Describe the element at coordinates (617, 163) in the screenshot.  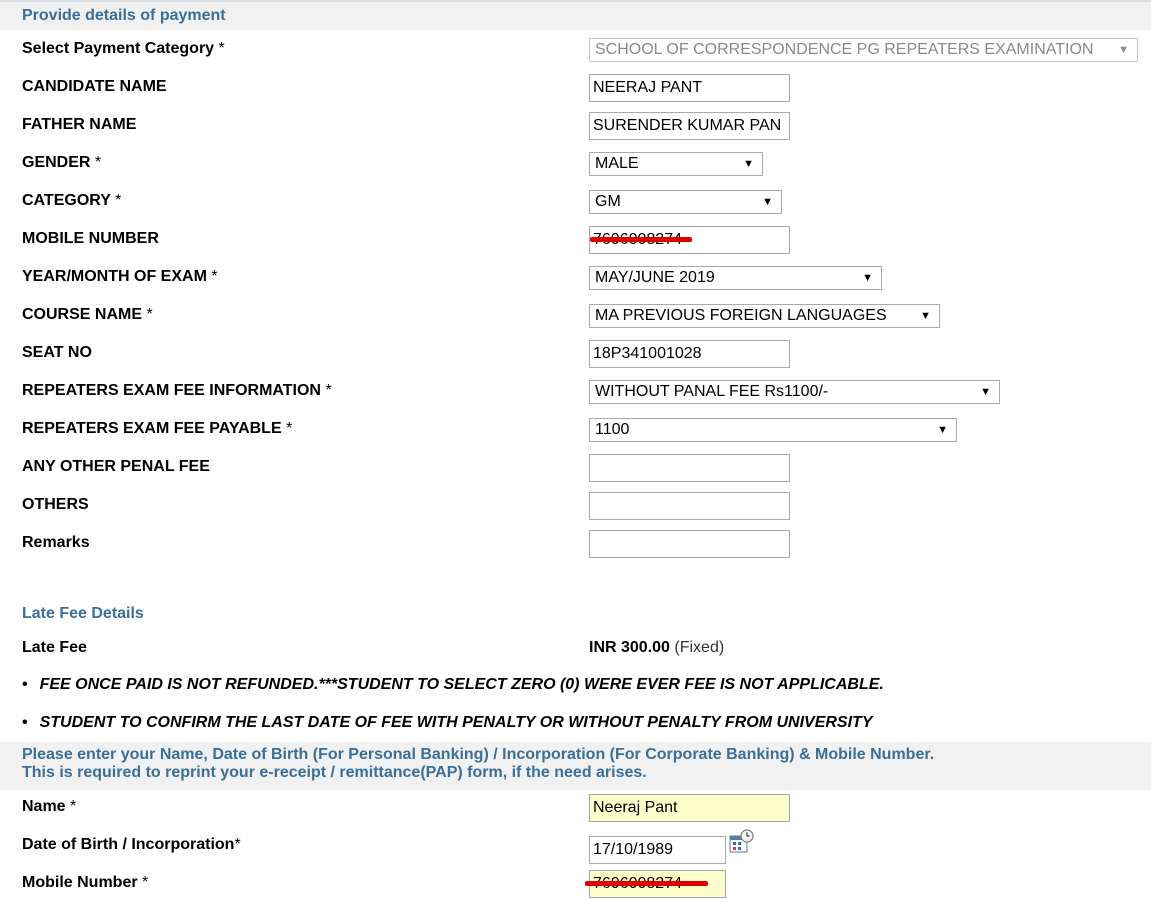
I see `gender-value: MALE` at that location.